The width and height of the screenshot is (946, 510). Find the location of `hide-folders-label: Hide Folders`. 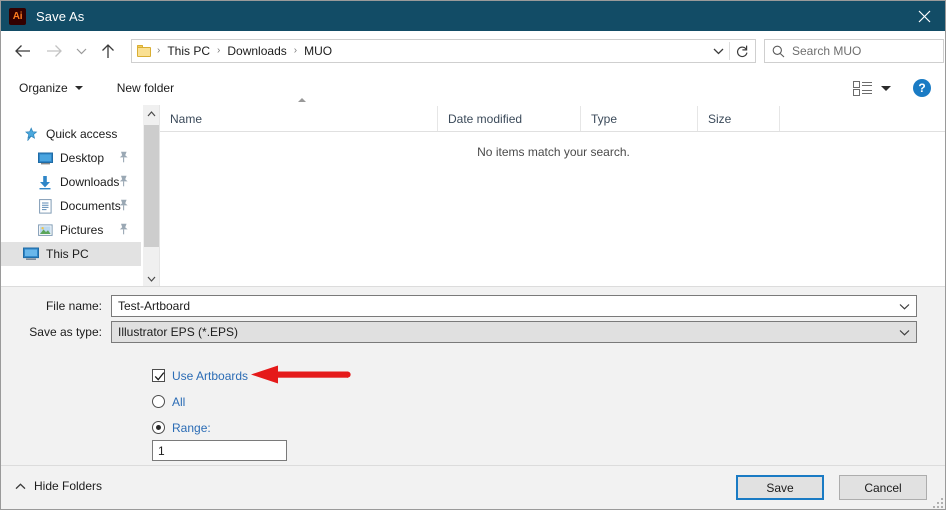

hide-folders-label: Hide Folders is located at coordinates (68, 486).